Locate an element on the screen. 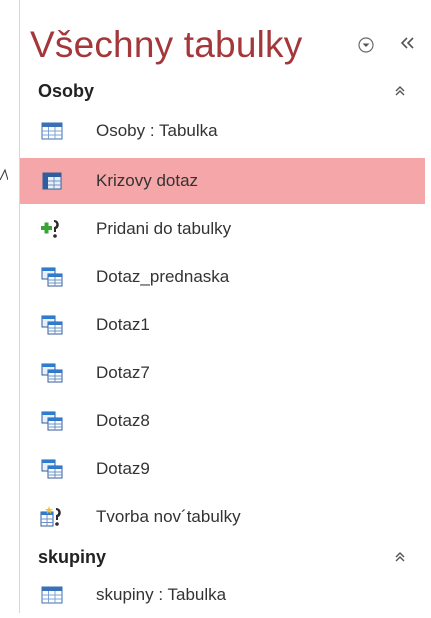  crosstab-query-icon is located at coordinates (52, 181).